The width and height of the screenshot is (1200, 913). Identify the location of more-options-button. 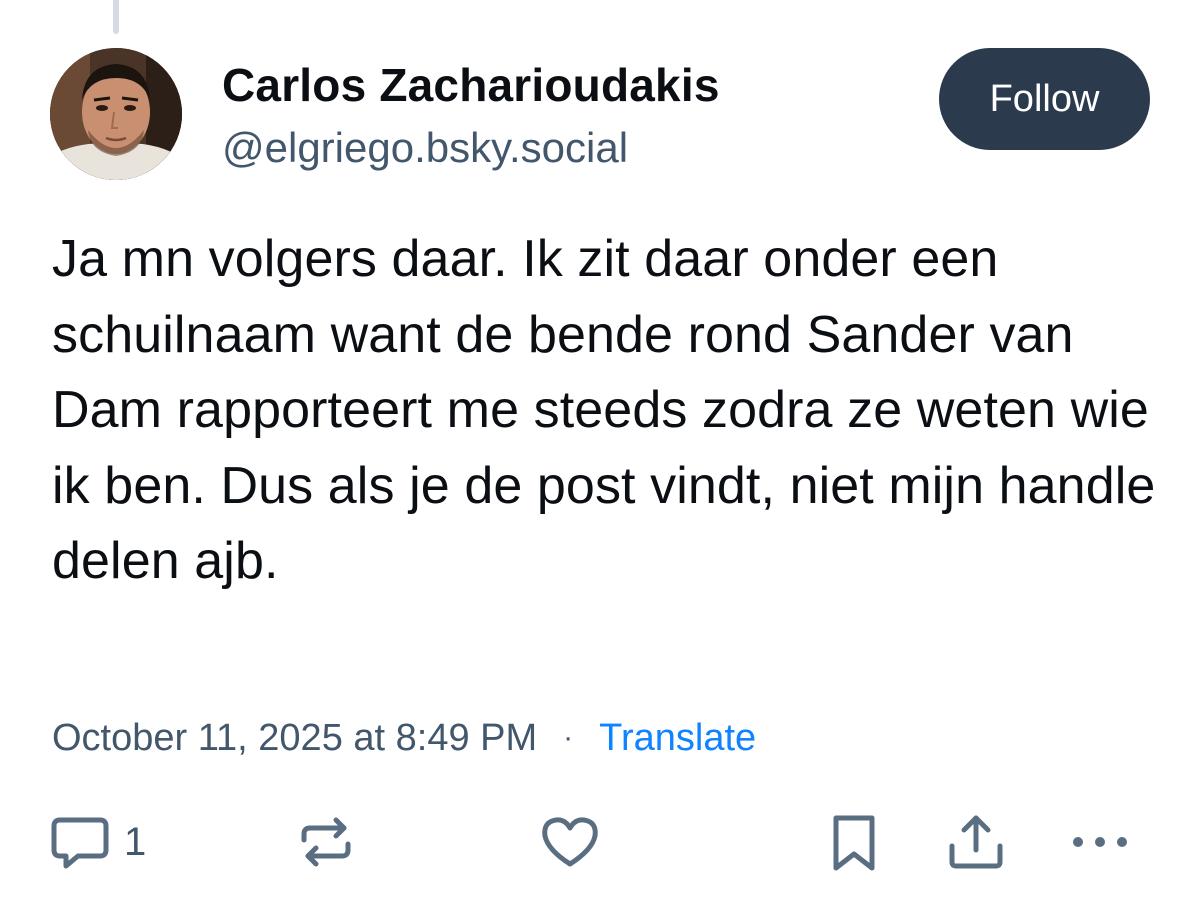
(1100, 842).